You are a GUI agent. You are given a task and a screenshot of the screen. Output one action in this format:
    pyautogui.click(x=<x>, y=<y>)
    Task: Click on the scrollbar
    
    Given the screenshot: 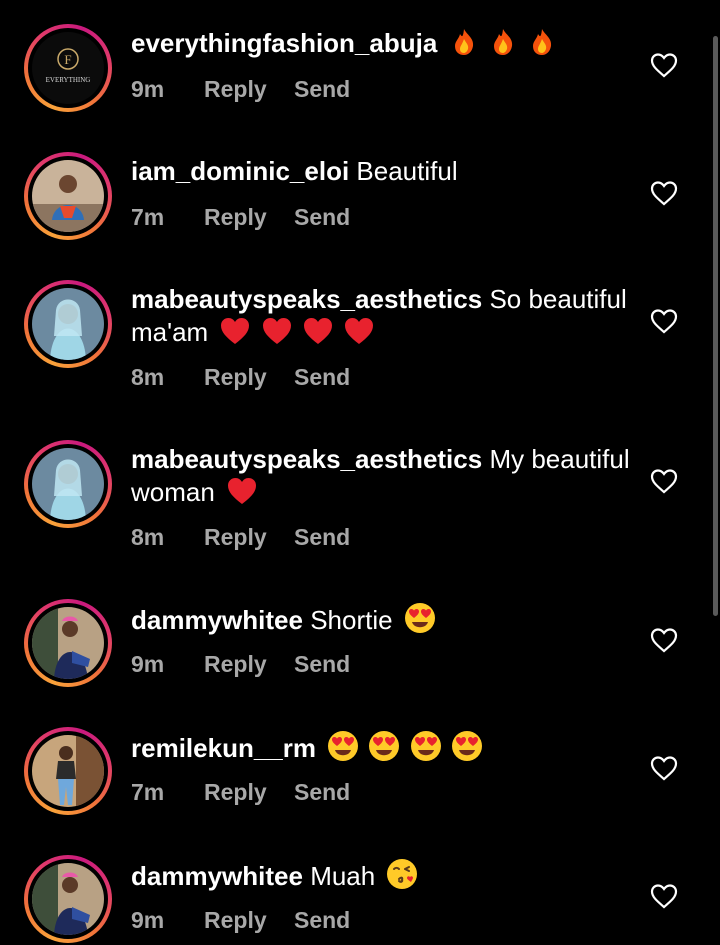 What is the action you would take?
    pyautogui.click(x=715, y=326)
    